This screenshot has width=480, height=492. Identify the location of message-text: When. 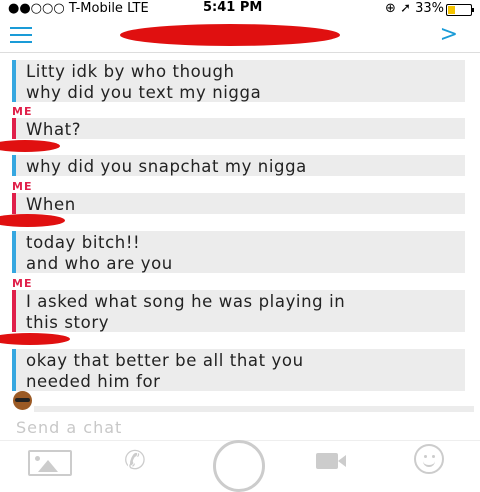
(51, 204).